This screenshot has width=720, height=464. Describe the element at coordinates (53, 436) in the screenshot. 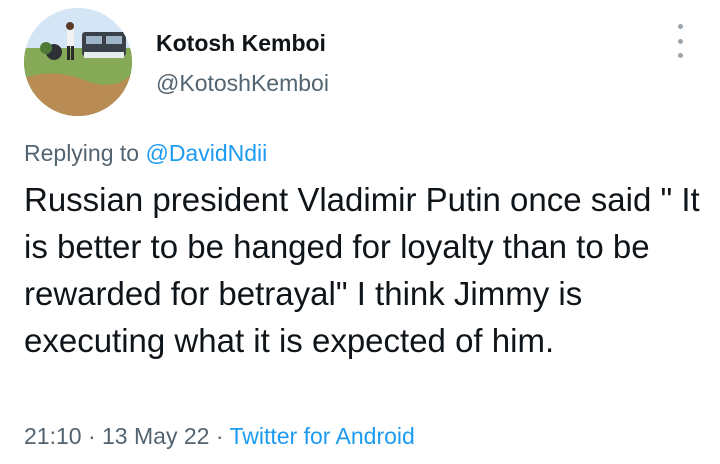

I see `tweet-time: 21:10` at that location.